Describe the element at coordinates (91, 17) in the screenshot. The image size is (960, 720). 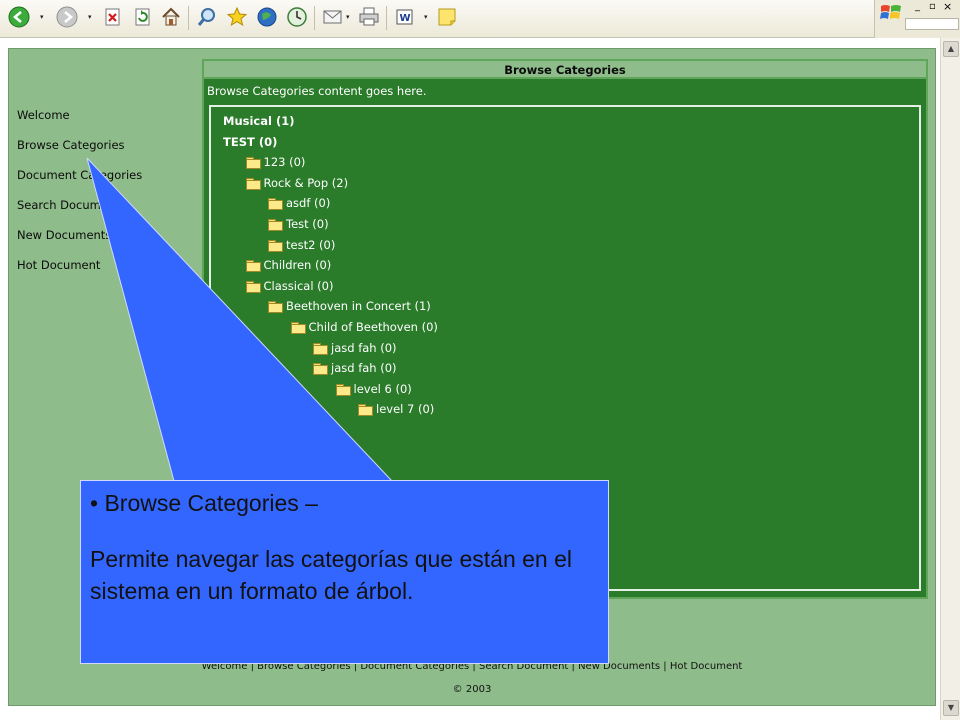
I see `forward-dropdown-icon: ▾` at that location.